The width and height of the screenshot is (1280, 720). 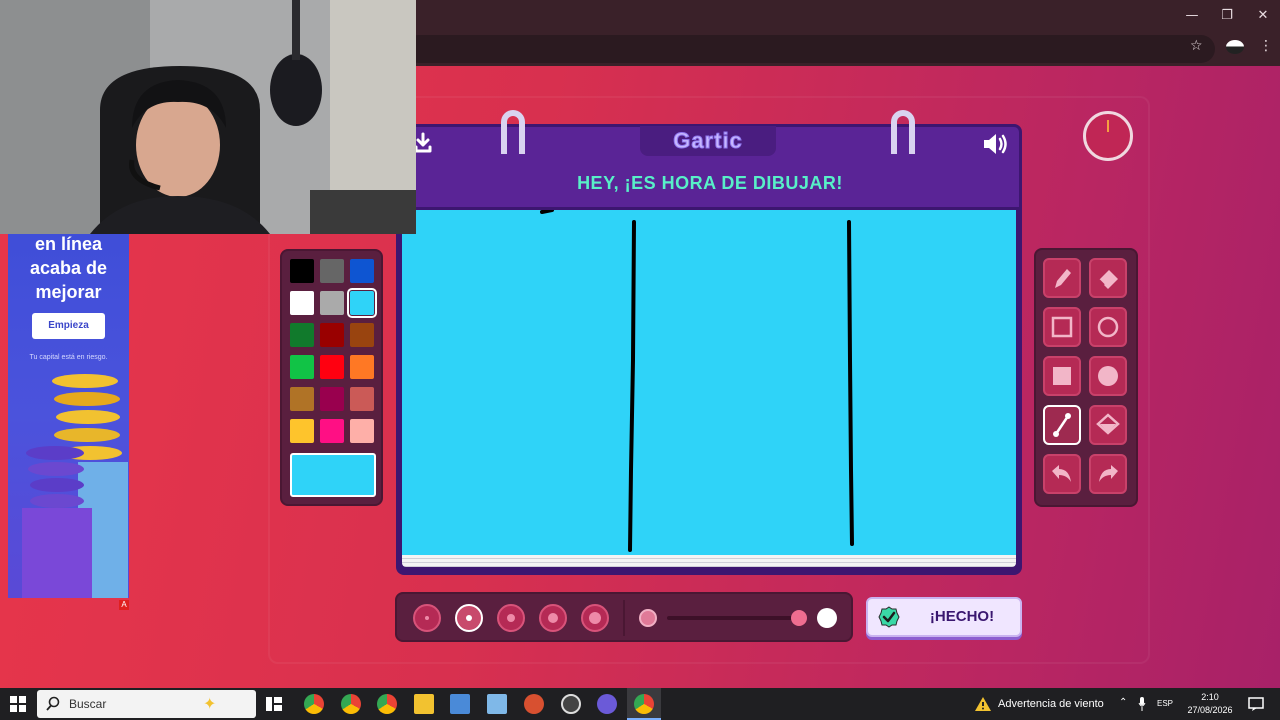 I want to click on opacity-max-icon, so click(x=827, y=618).